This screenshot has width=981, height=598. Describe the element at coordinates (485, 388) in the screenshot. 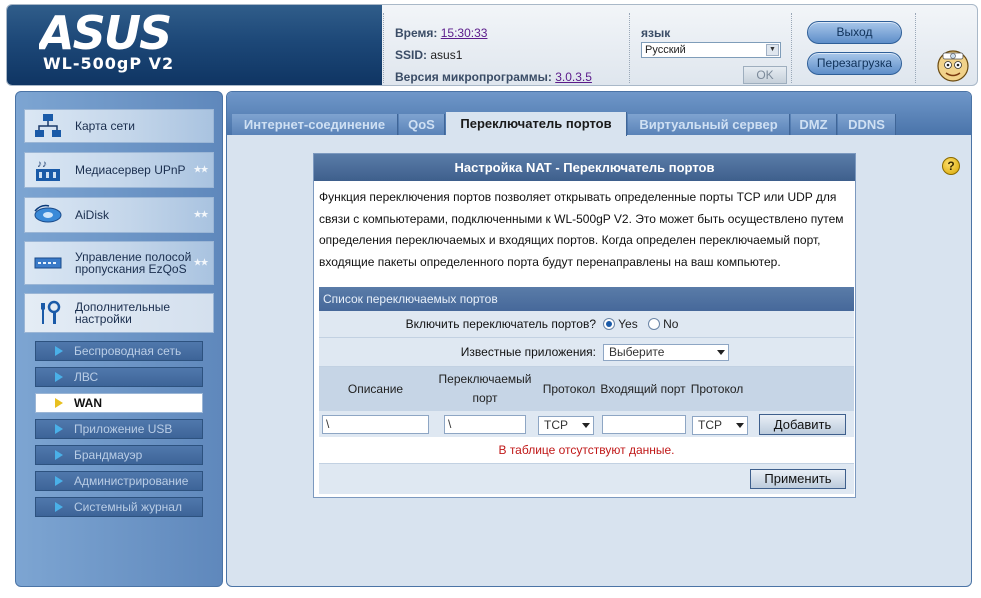

I see `col-trigger-port: Переключаемый порт` at that location.